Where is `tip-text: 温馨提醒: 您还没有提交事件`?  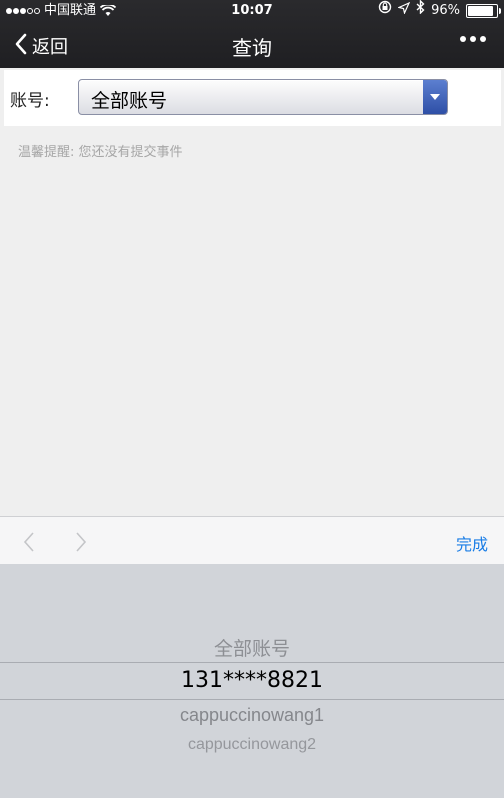
tip-text: 温馨提醒: 您还没有提交事件 is located at coordinates (100, 152).